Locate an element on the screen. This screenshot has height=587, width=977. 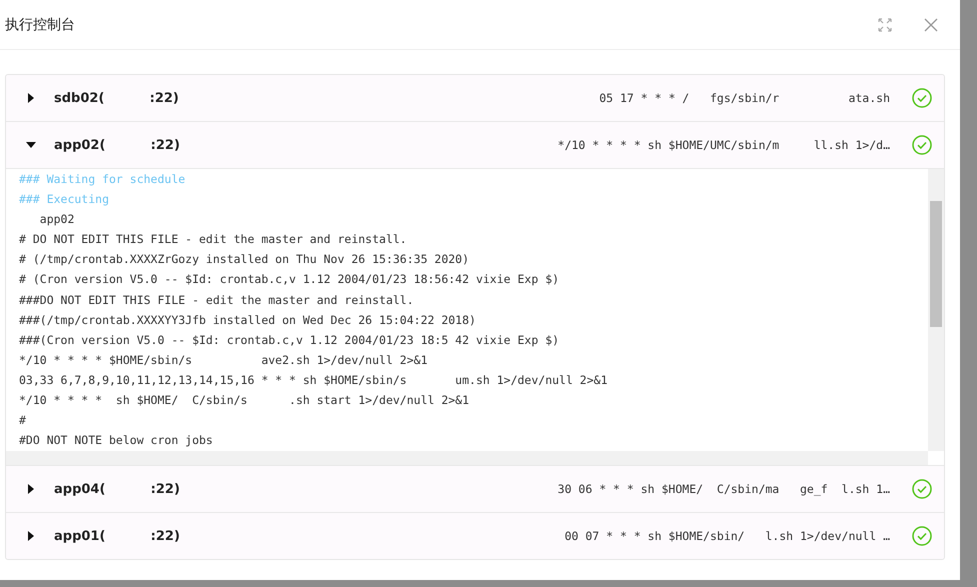
log-line: # is located at coordinates (23, 421).